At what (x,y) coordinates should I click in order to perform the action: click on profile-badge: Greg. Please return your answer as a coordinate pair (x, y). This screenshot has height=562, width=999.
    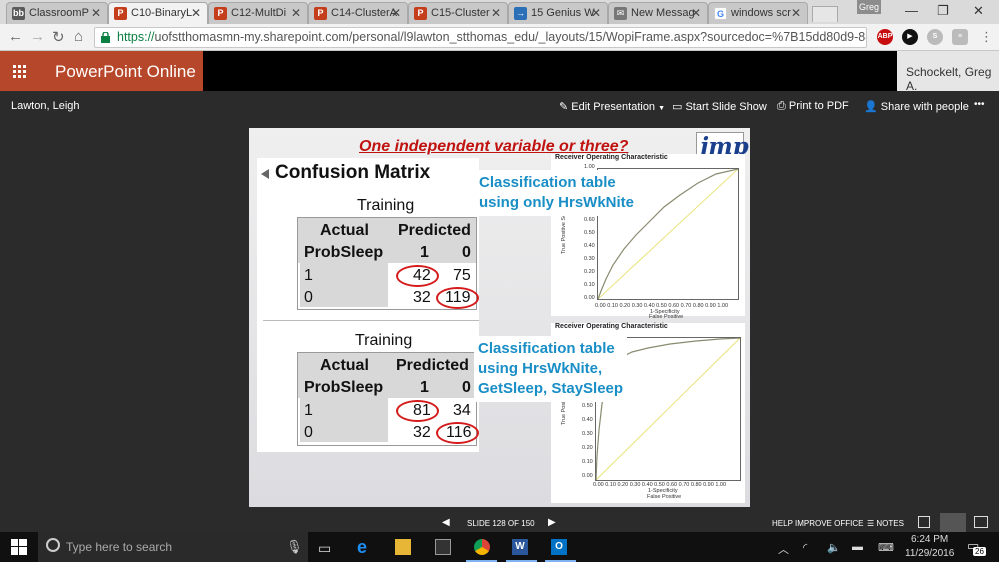
    Looking at the image, I should click on (869, 7).